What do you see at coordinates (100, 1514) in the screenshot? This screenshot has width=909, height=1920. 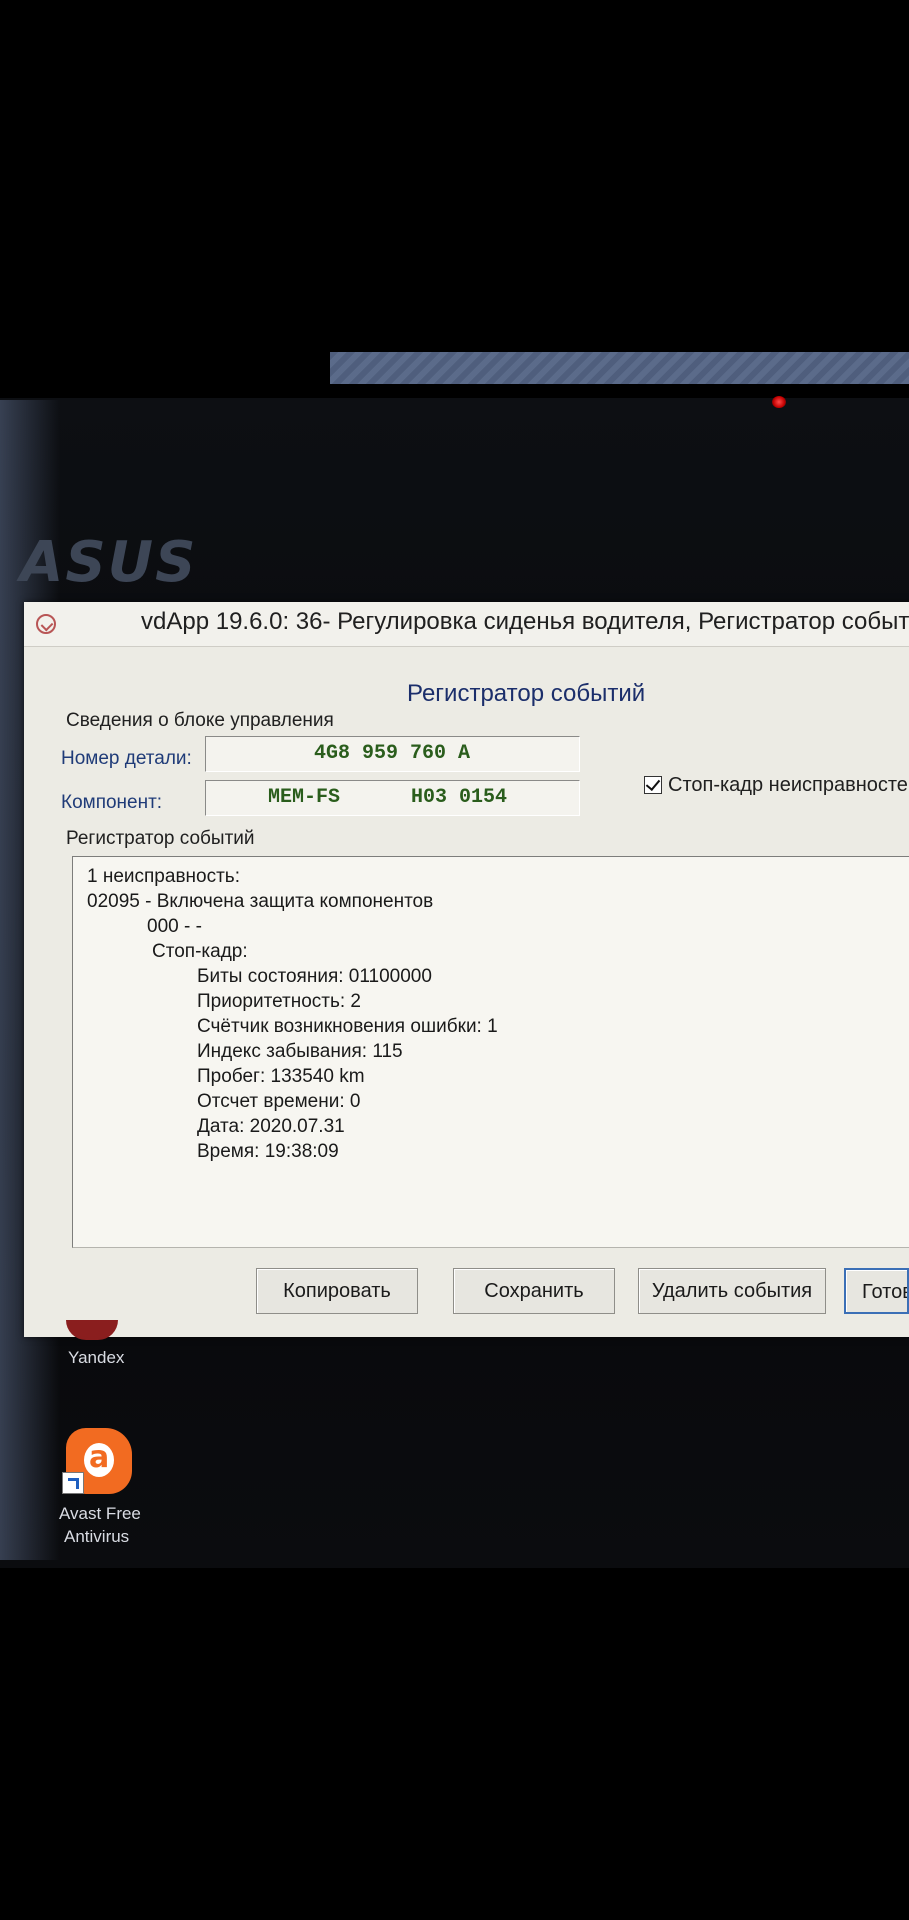 I see `avast-icon-label-line1: Avast Free` at bounding box center [100, 1514].